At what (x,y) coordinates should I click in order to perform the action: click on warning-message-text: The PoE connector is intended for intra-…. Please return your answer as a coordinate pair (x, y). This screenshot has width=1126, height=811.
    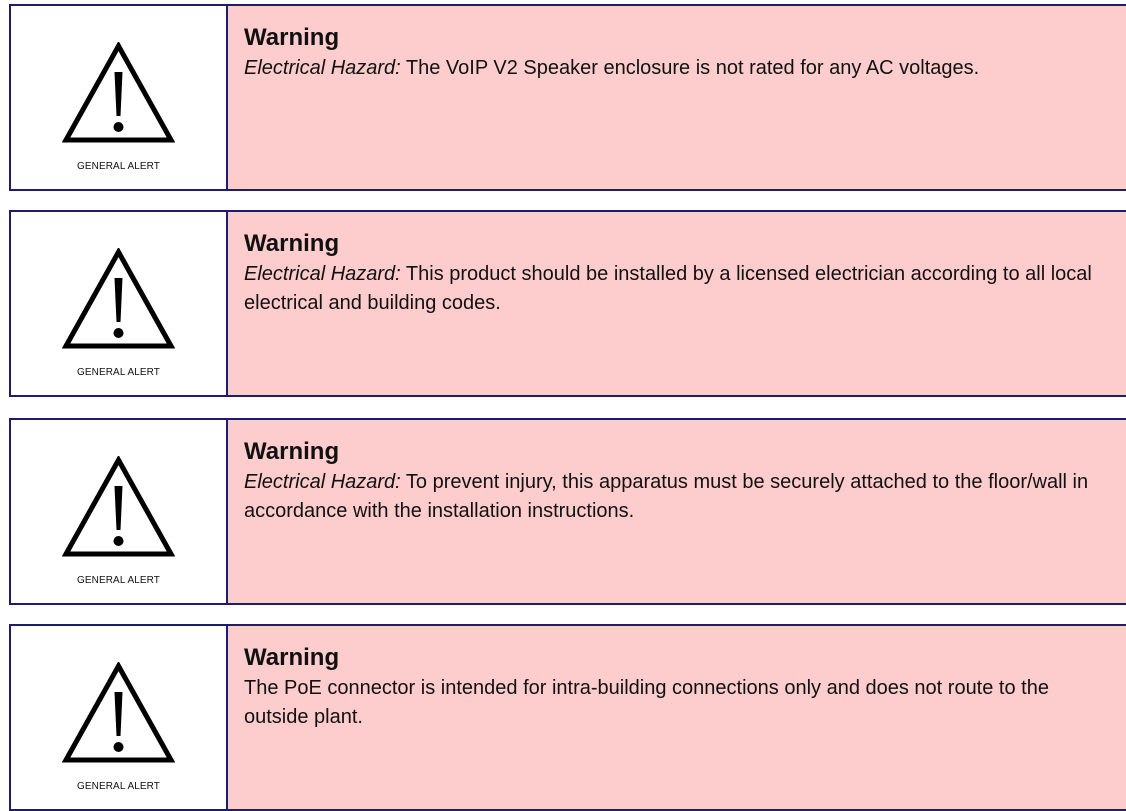
    Looking at the image, I should click on (646, 702).